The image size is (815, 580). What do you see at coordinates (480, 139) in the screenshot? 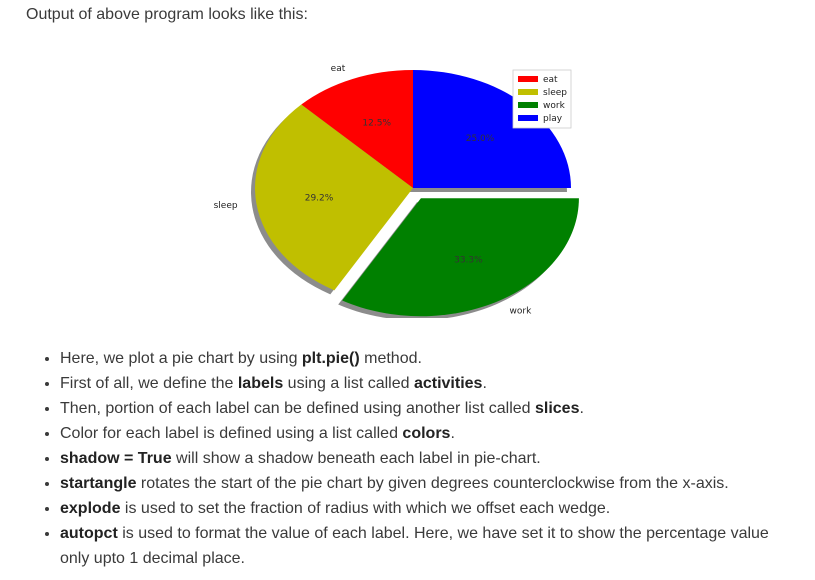
I see `pie-pct-label: 25.0%` at bounding box center [480, 139].